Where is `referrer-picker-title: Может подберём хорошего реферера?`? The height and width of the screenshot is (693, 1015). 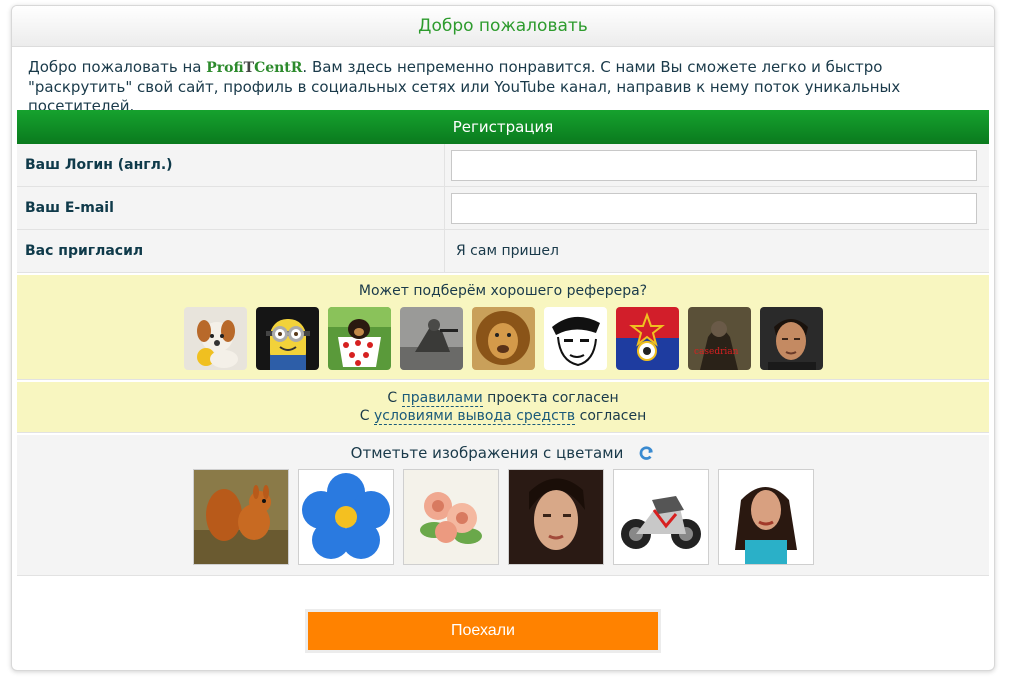
referrer-picker-title: Может подберём хорошего реферера? is located at coordinates (503, 291).